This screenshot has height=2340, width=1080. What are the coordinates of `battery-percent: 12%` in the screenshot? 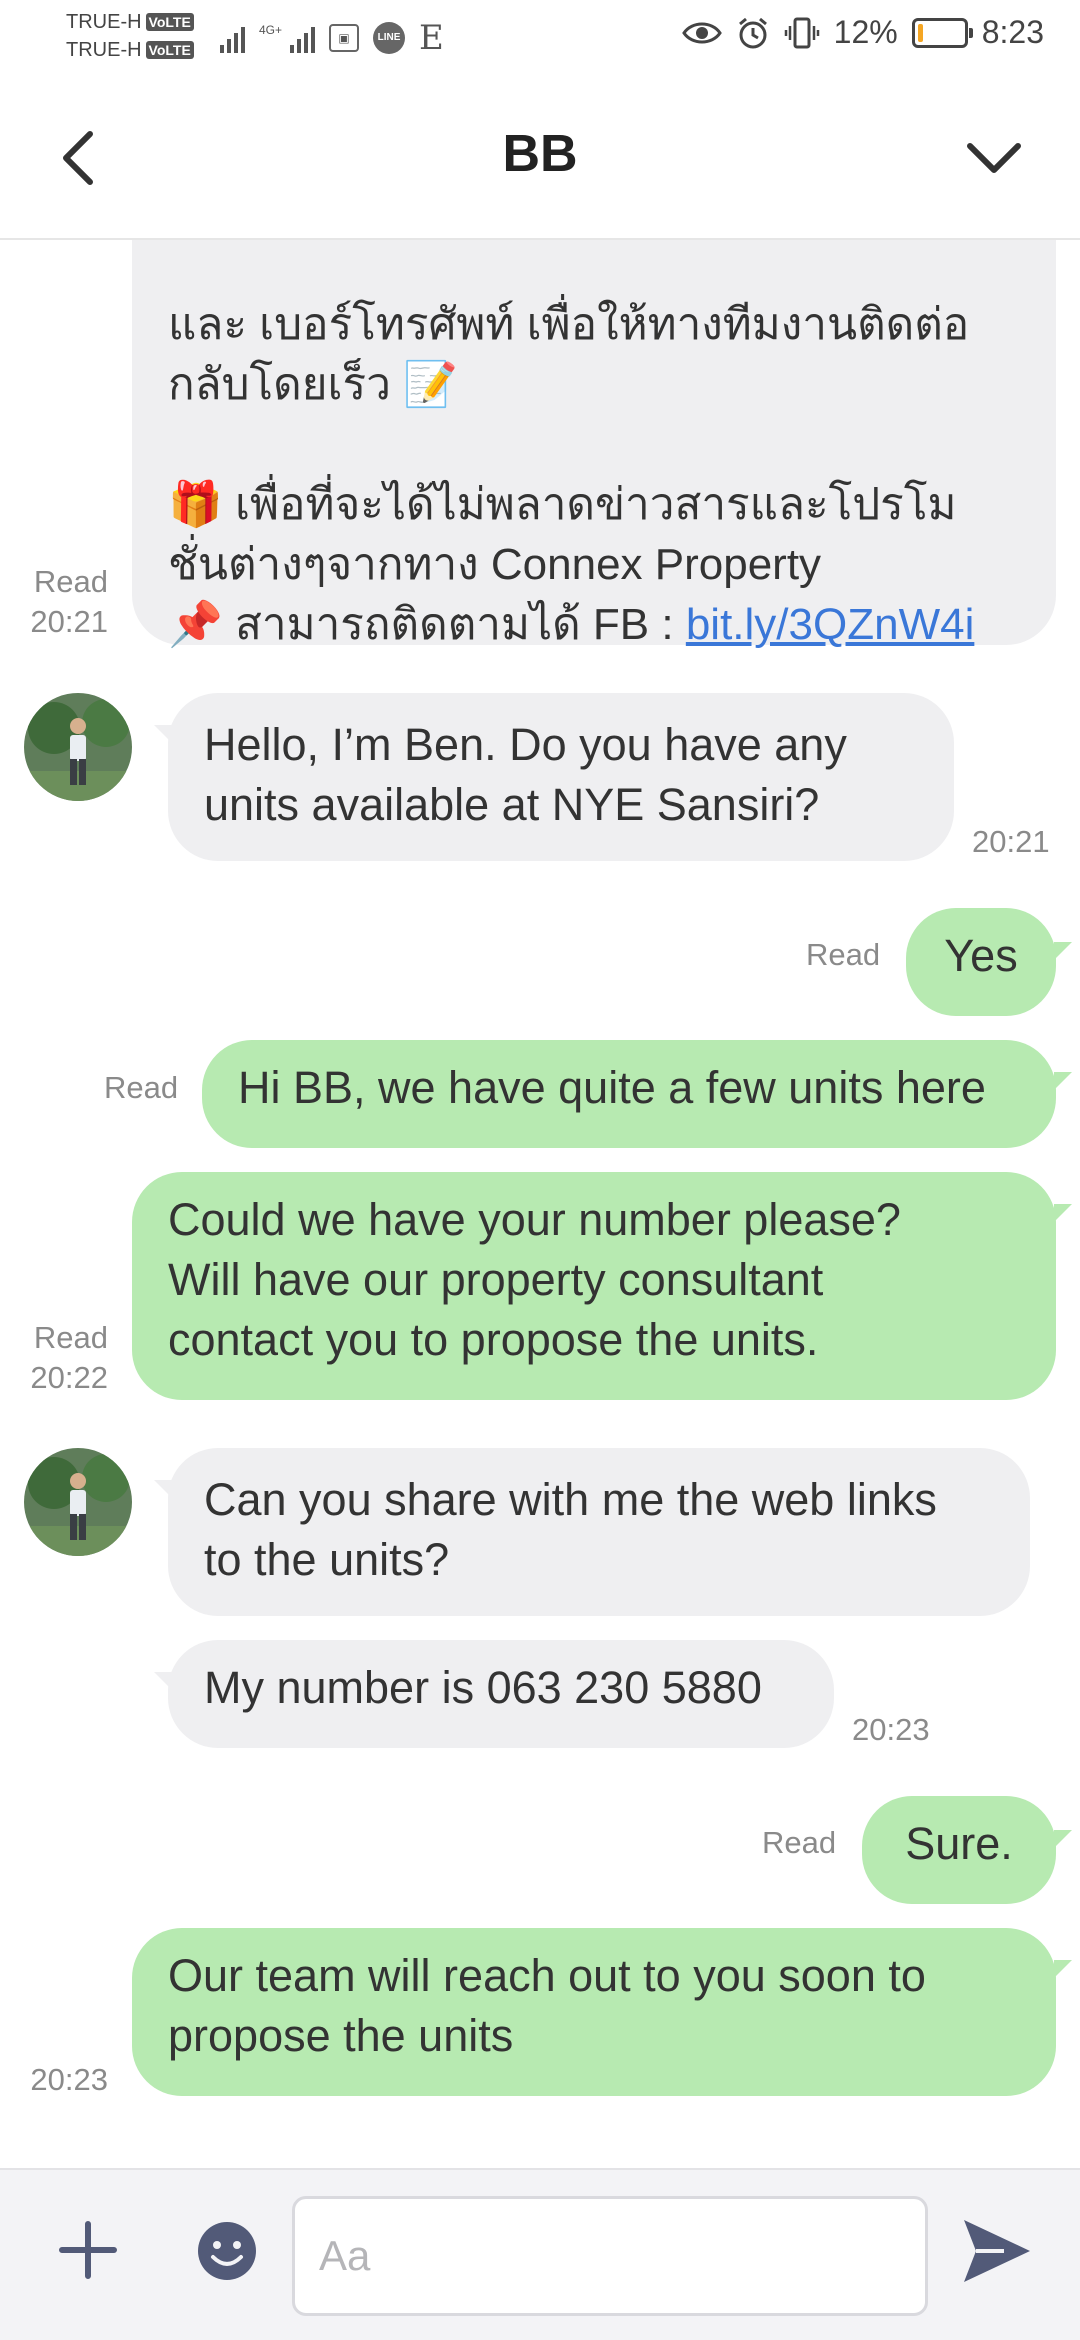 It's located at (865, 32).